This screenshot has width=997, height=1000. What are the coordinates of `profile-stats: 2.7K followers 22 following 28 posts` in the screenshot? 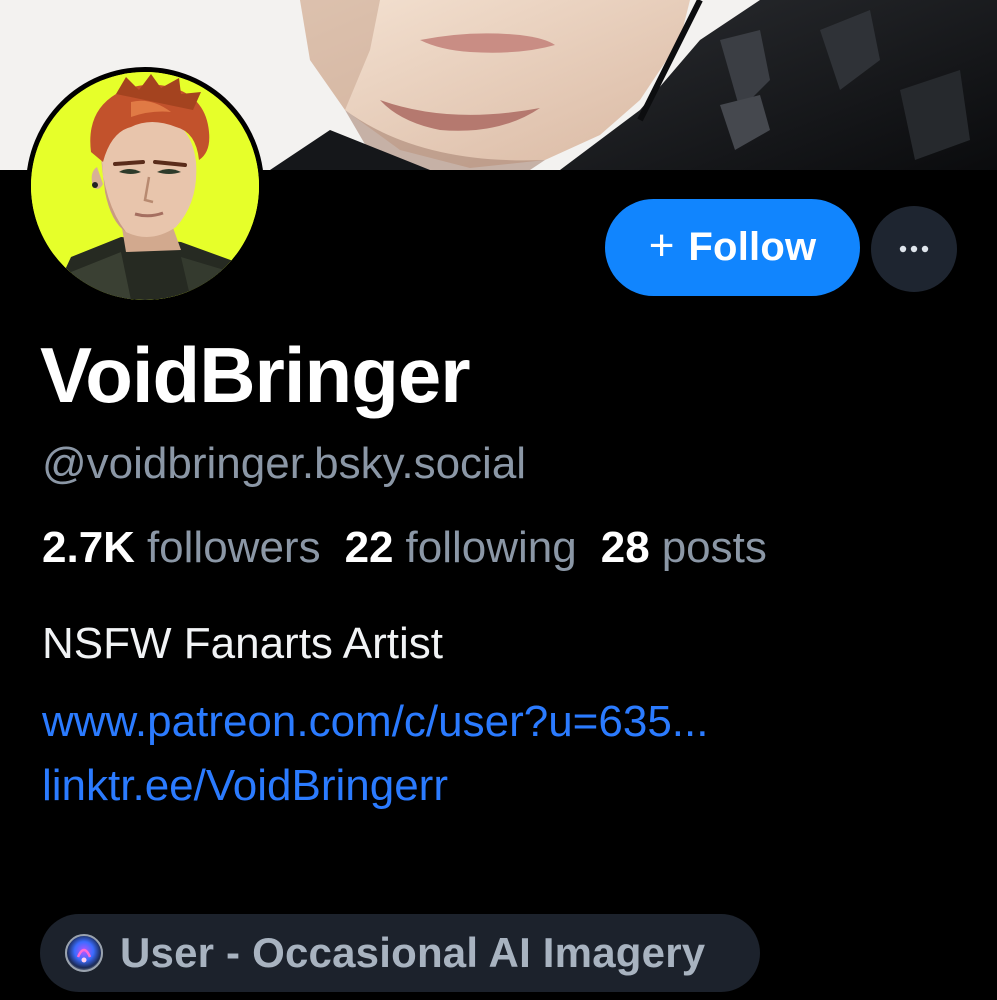 It's located at (416, 548).